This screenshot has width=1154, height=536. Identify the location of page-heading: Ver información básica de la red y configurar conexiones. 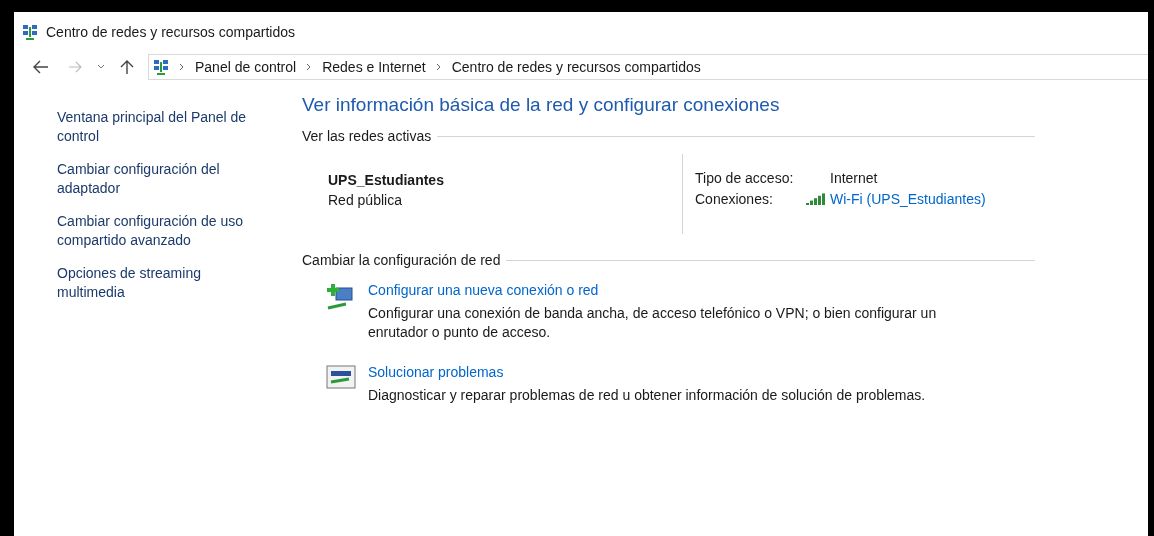
(541, 105).